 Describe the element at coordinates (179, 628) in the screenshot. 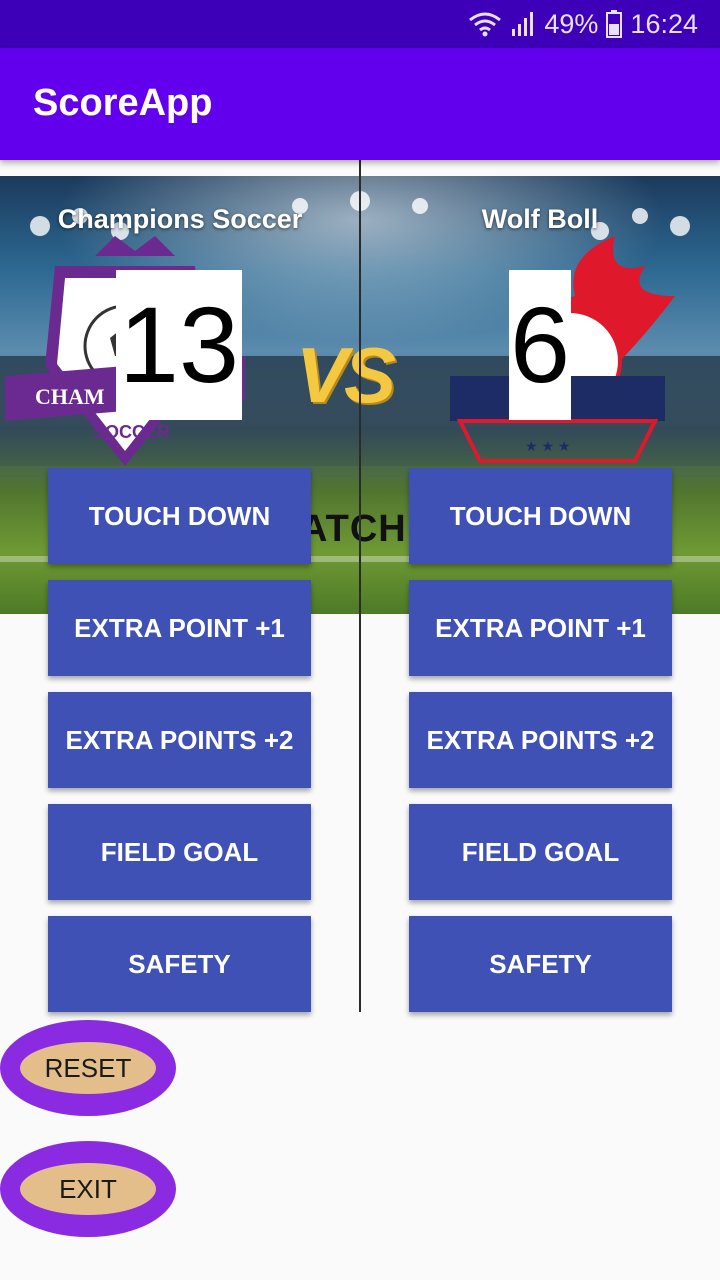

I see `team-a-extra-point-button: EXTRA POINT +1` at that location.